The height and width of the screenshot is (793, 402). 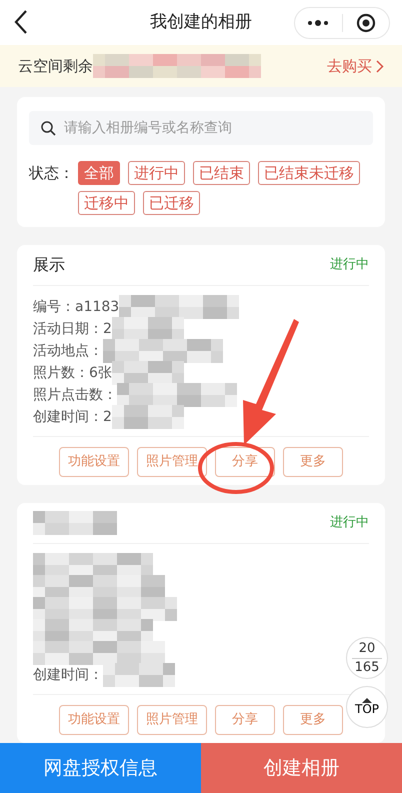 I want to click on album-title: 展示, so click(x=49, y=265).